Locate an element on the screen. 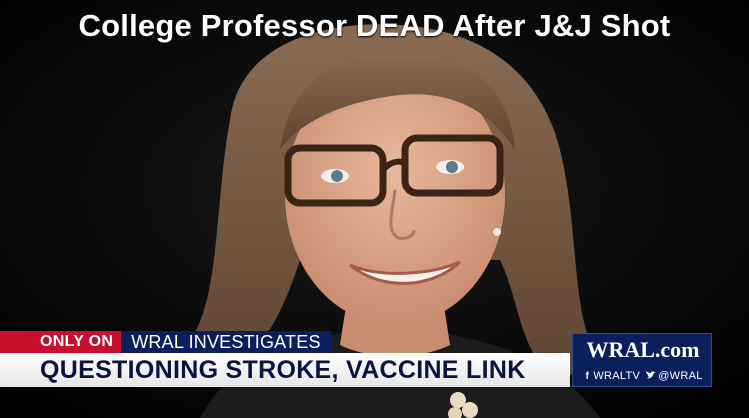 The width and height of the screenshot is (749, 418). headline: College Professor DEAD After J&J Shot is located at coordinates (374, 25).